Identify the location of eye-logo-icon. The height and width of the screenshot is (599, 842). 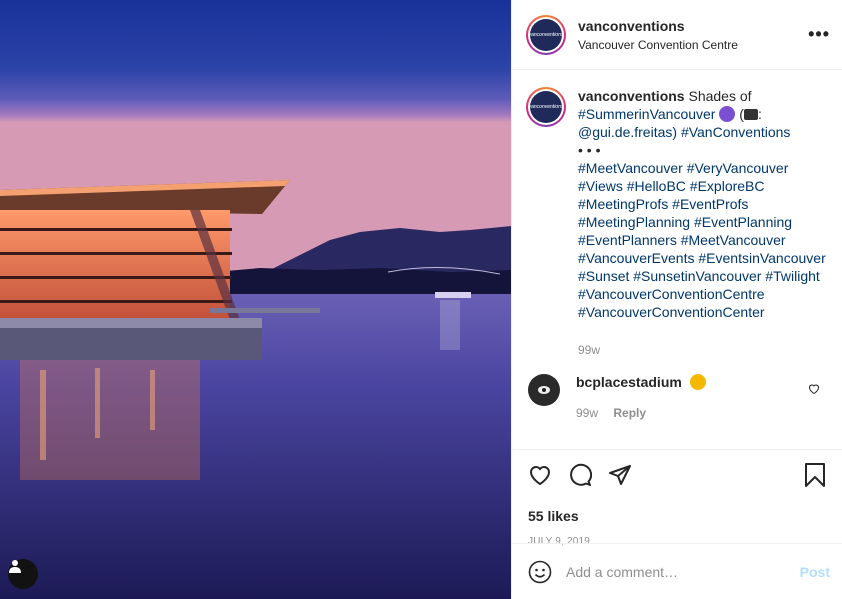
(544, 390).